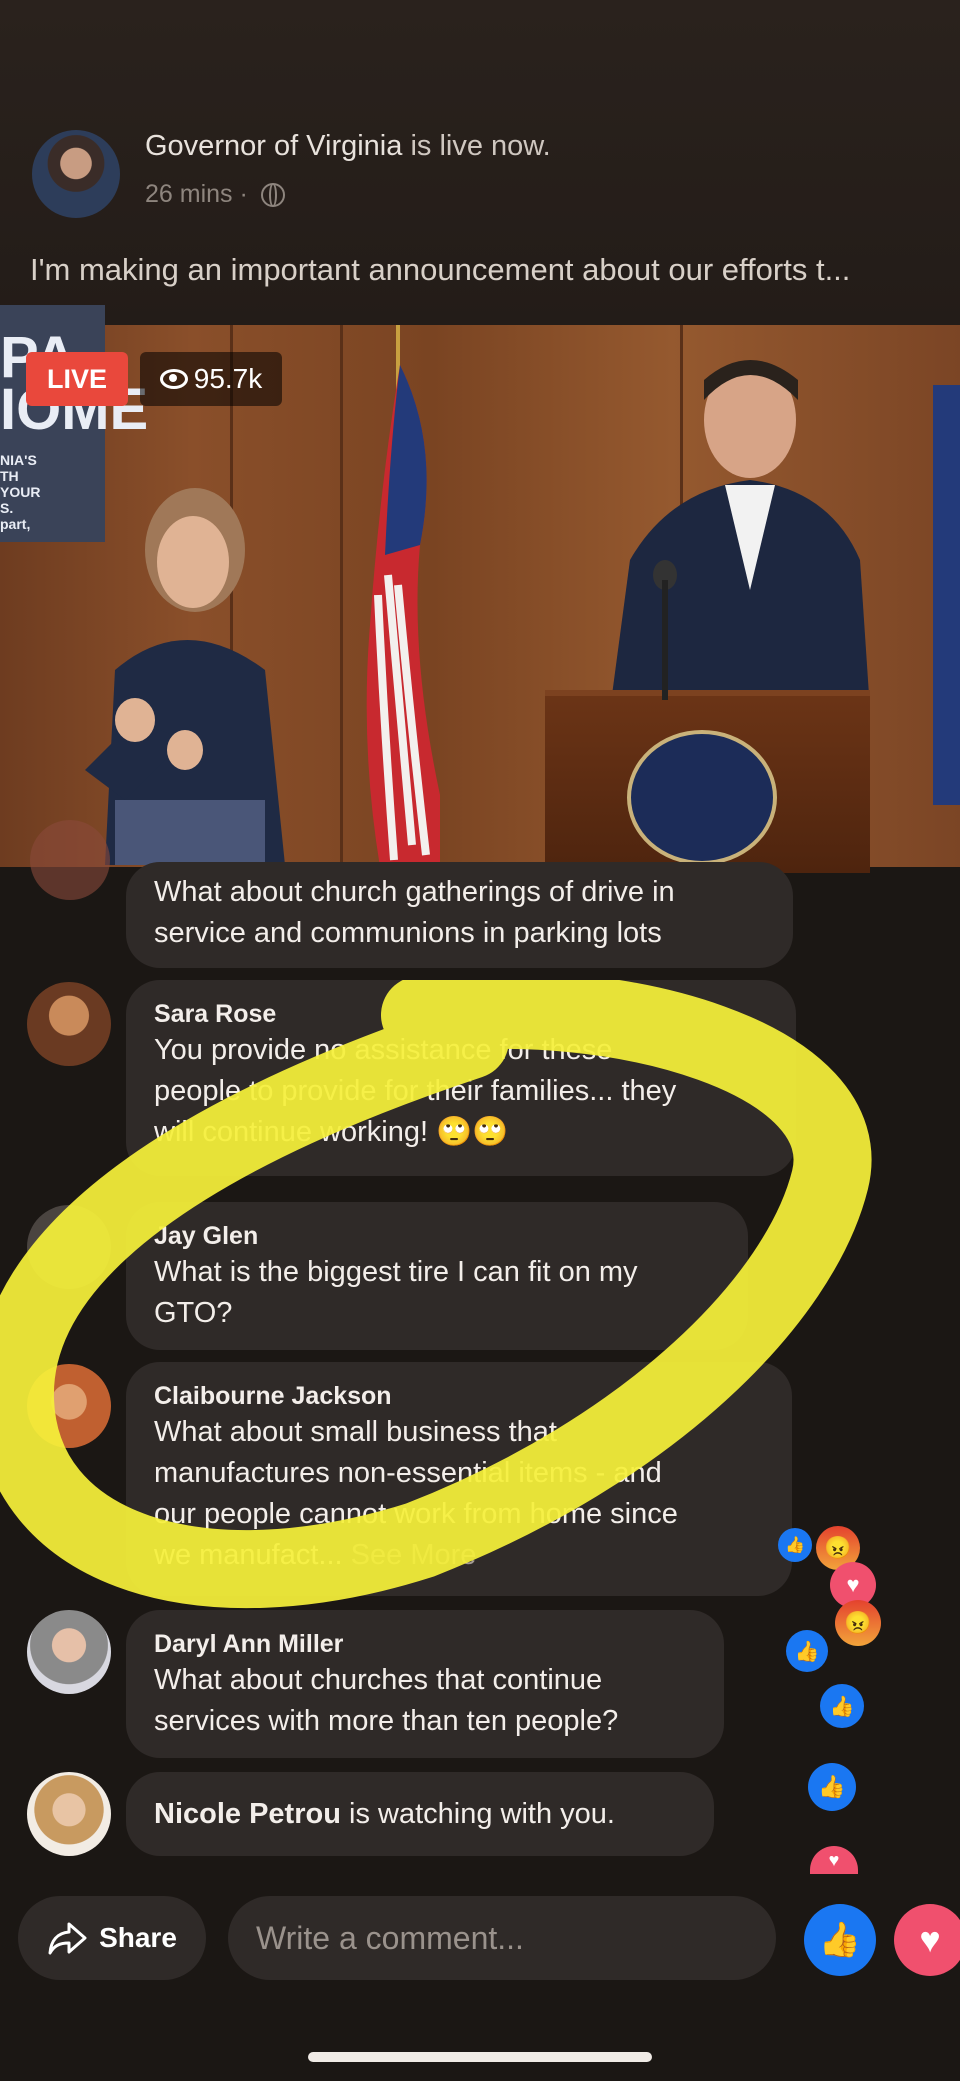  I want to click on share-button: Share, so click(112, 1938).